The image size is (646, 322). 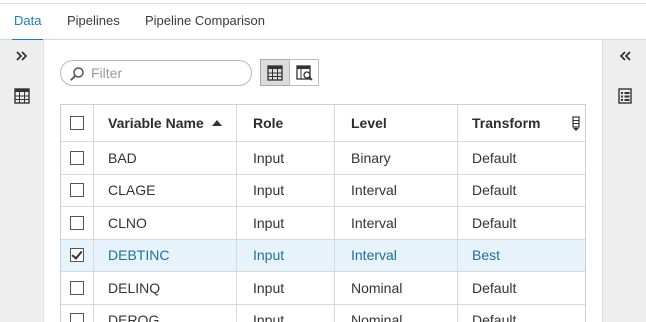 What do you see at coordinates (286, 123) in the screenshot?
I see `column-header-role: Role` at bounding box center [286, 123].